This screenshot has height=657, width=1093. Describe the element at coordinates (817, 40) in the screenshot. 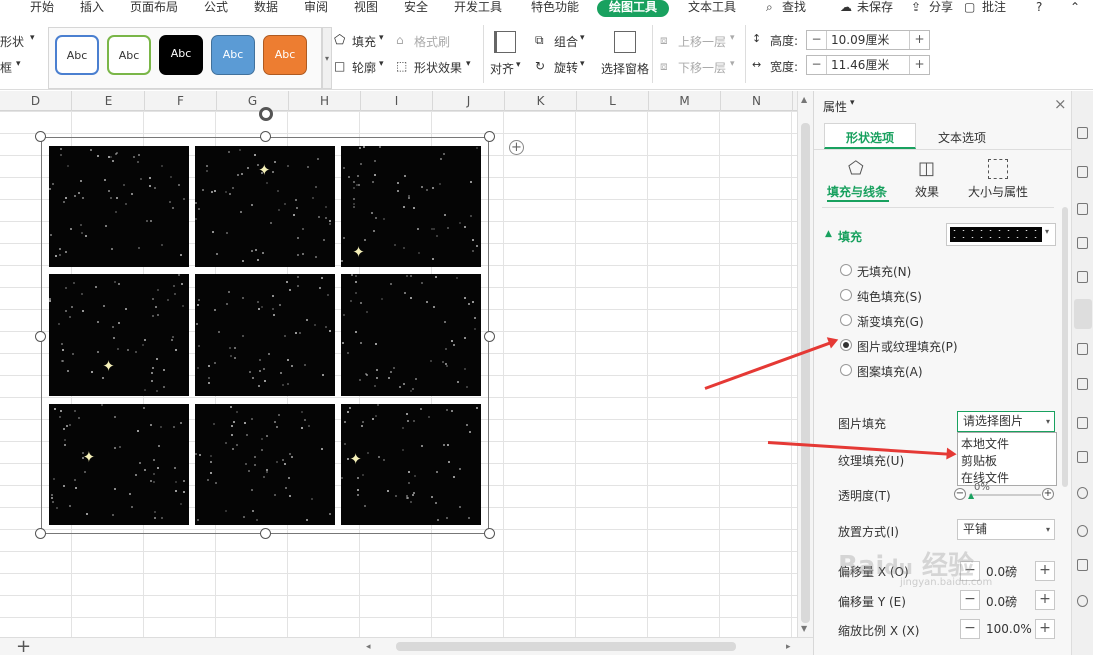

I see `height-decrease-button: −` at that location.